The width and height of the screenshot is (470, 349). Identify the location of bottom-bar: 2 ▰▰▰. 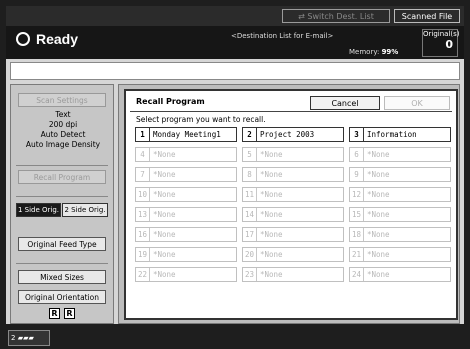
(235, 336).